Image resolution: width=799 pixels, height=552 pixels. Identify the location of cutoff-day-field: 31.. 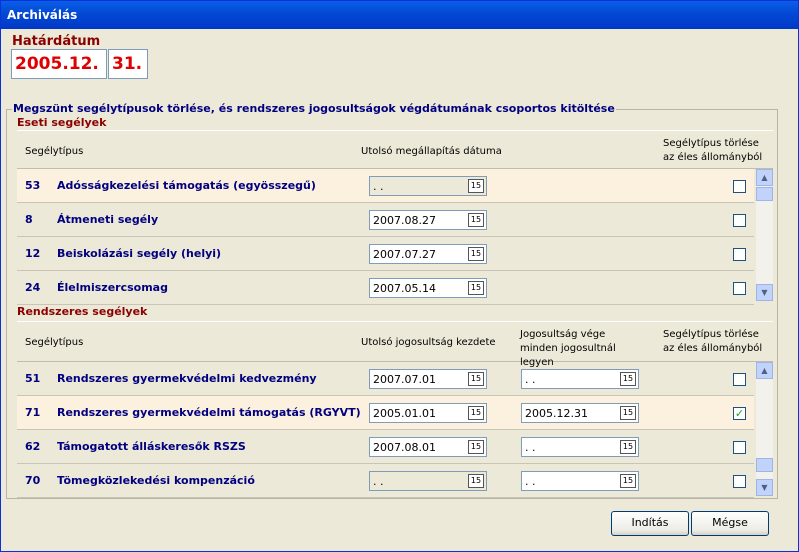
(128, 64).